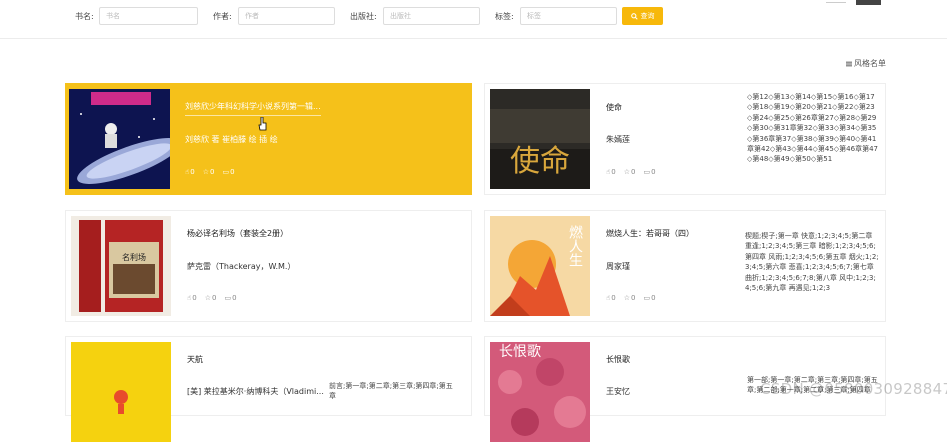  What do you see at coordinates (231, 139) in the screenshot?
I see `book-author: 刘慈欣 著 崔柏滕 绘 插 绘` at bounding box center [231, 139].